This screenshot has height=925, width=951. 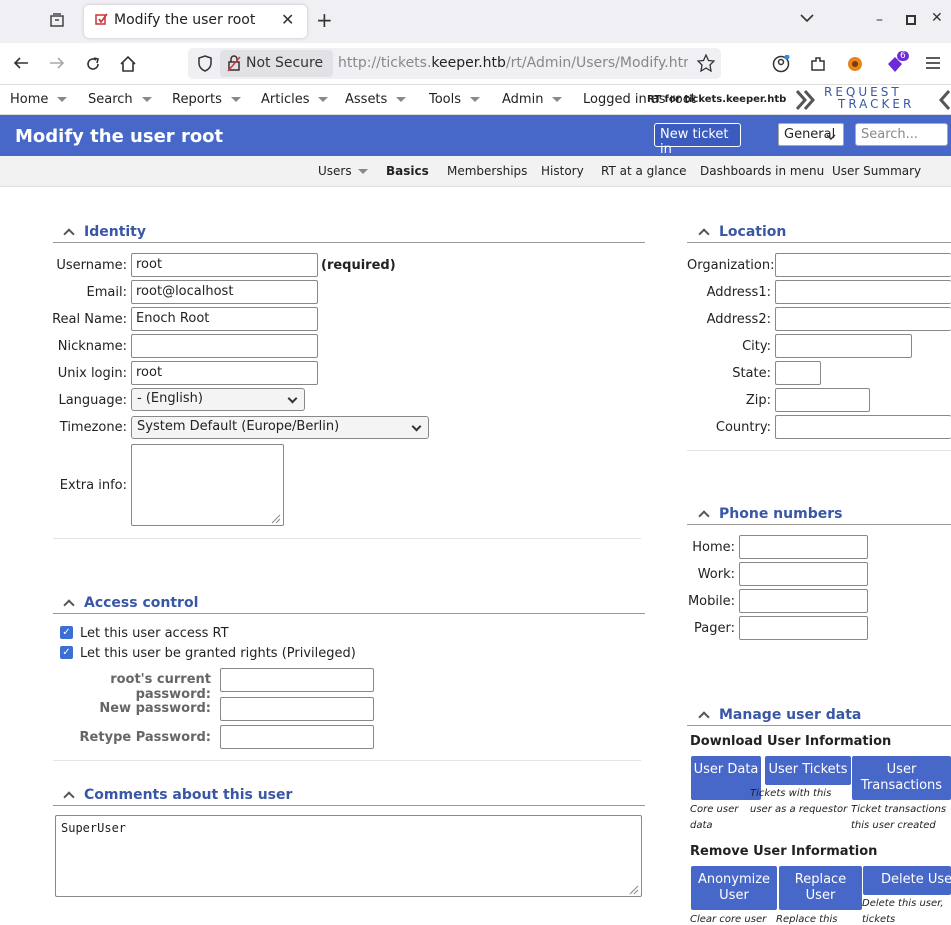 What do you see at coordinates (349, 242) in the screenshot?
I see `identity-divider` at bounding box center [349, 242].